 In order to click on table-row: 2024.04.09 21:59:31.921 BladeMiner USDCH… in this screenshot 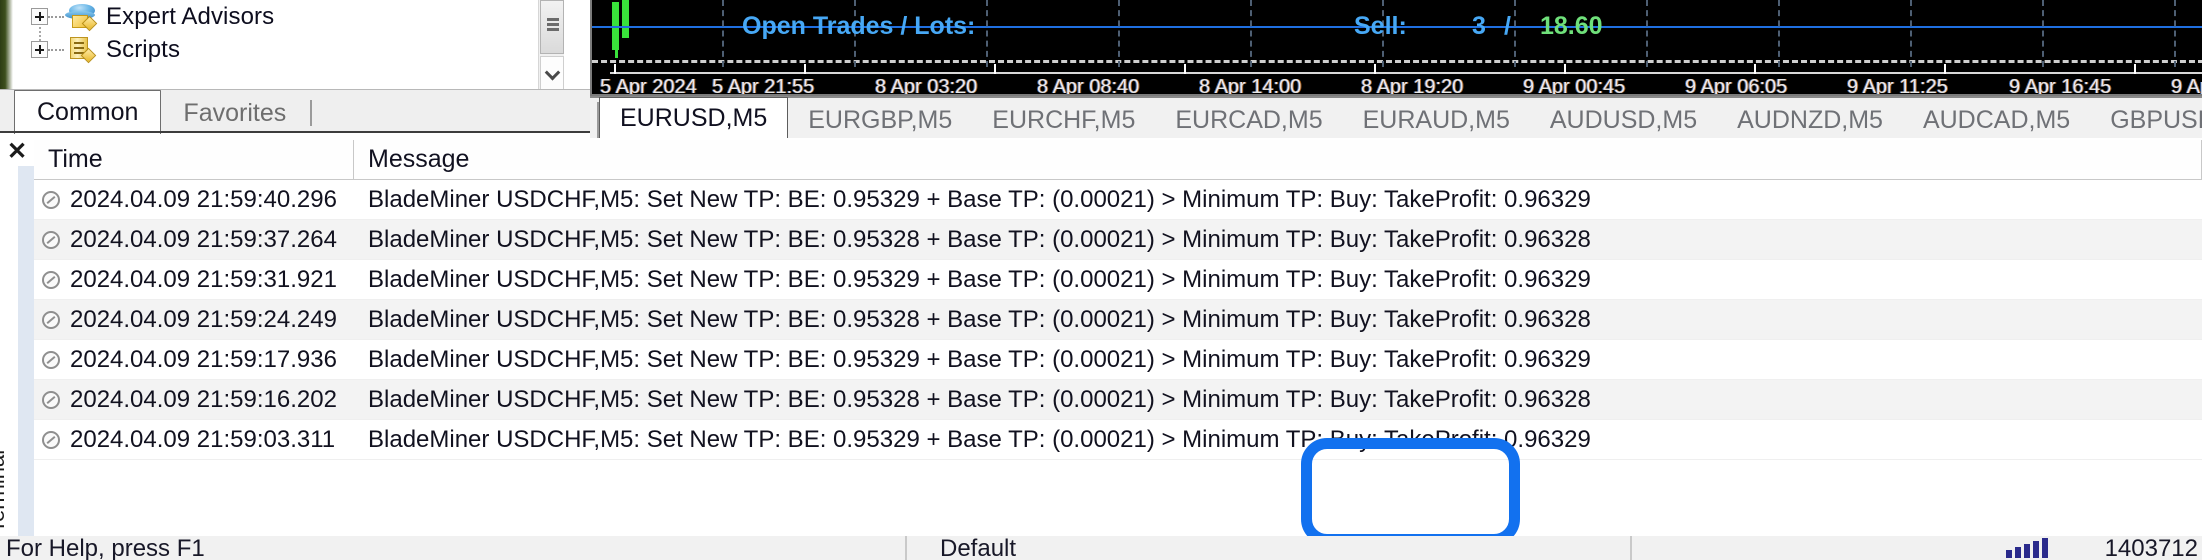, I will do `click(1118, 280)`.